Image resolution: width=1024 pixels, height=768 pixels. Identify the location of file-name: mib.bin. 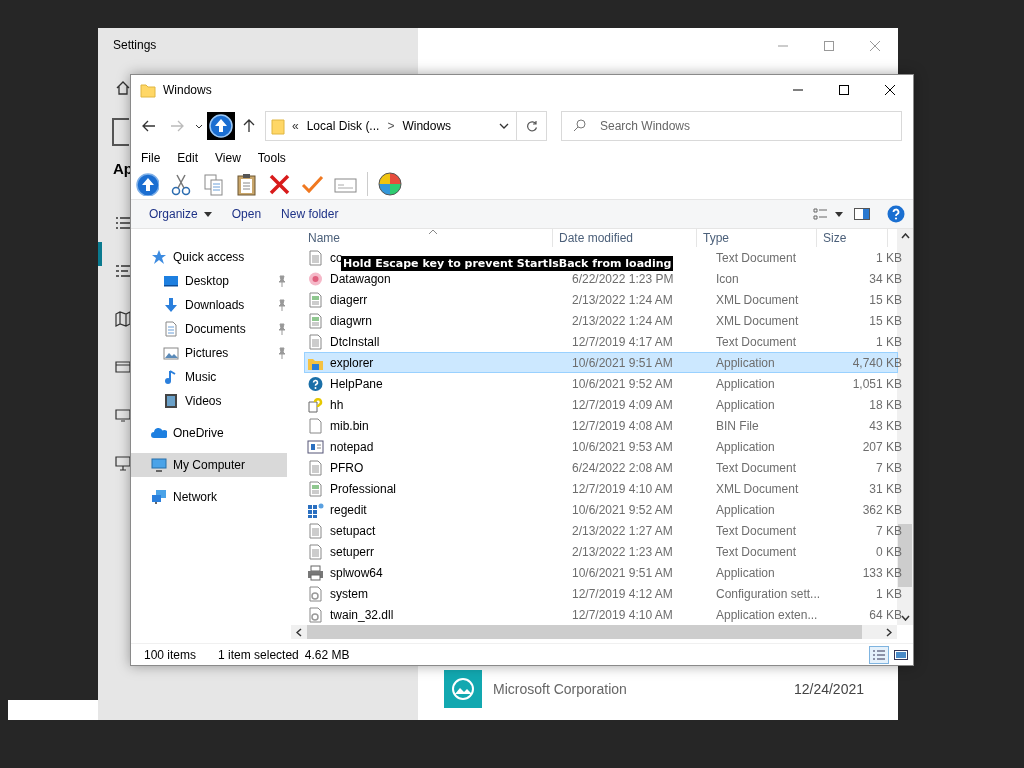
(349, 425).